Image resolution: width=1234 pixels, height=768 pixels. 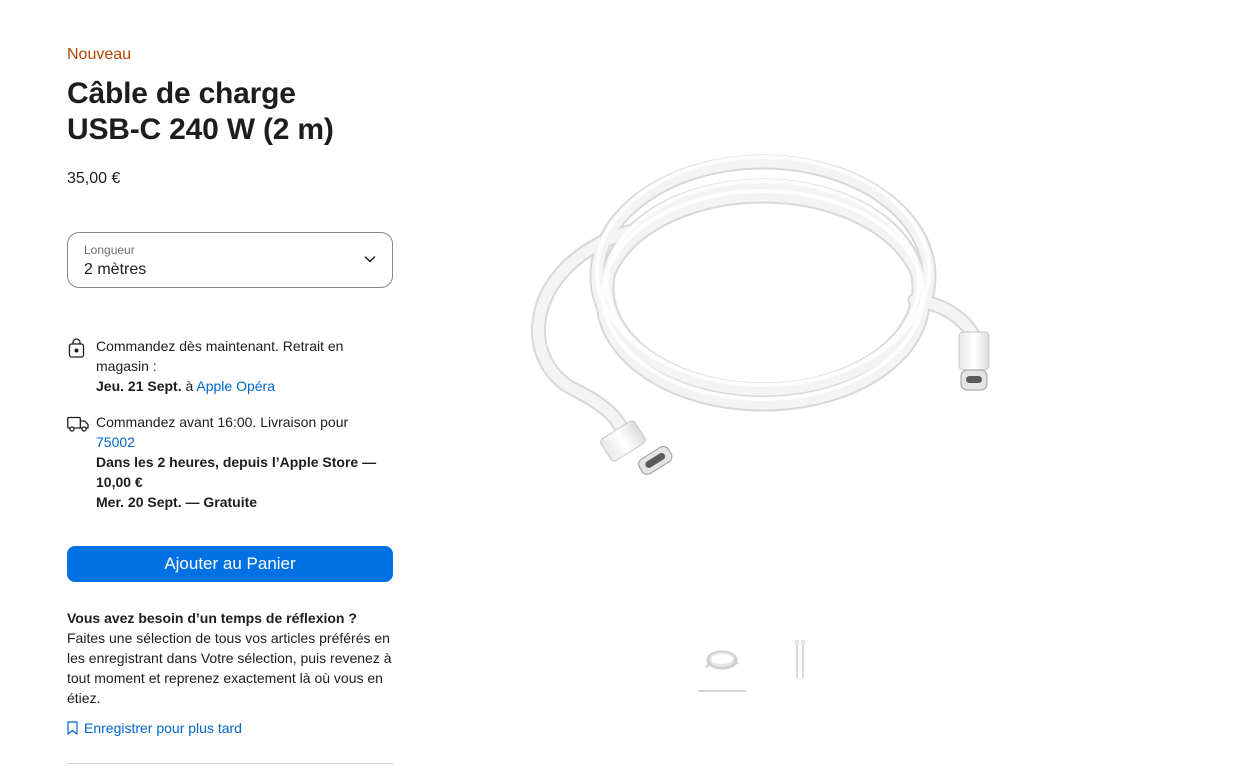 What do you see at coordinates (235, 386) in the screenshot?
I see `pickup-store-link: Apple Opéra` at bounding box center [235, 386].